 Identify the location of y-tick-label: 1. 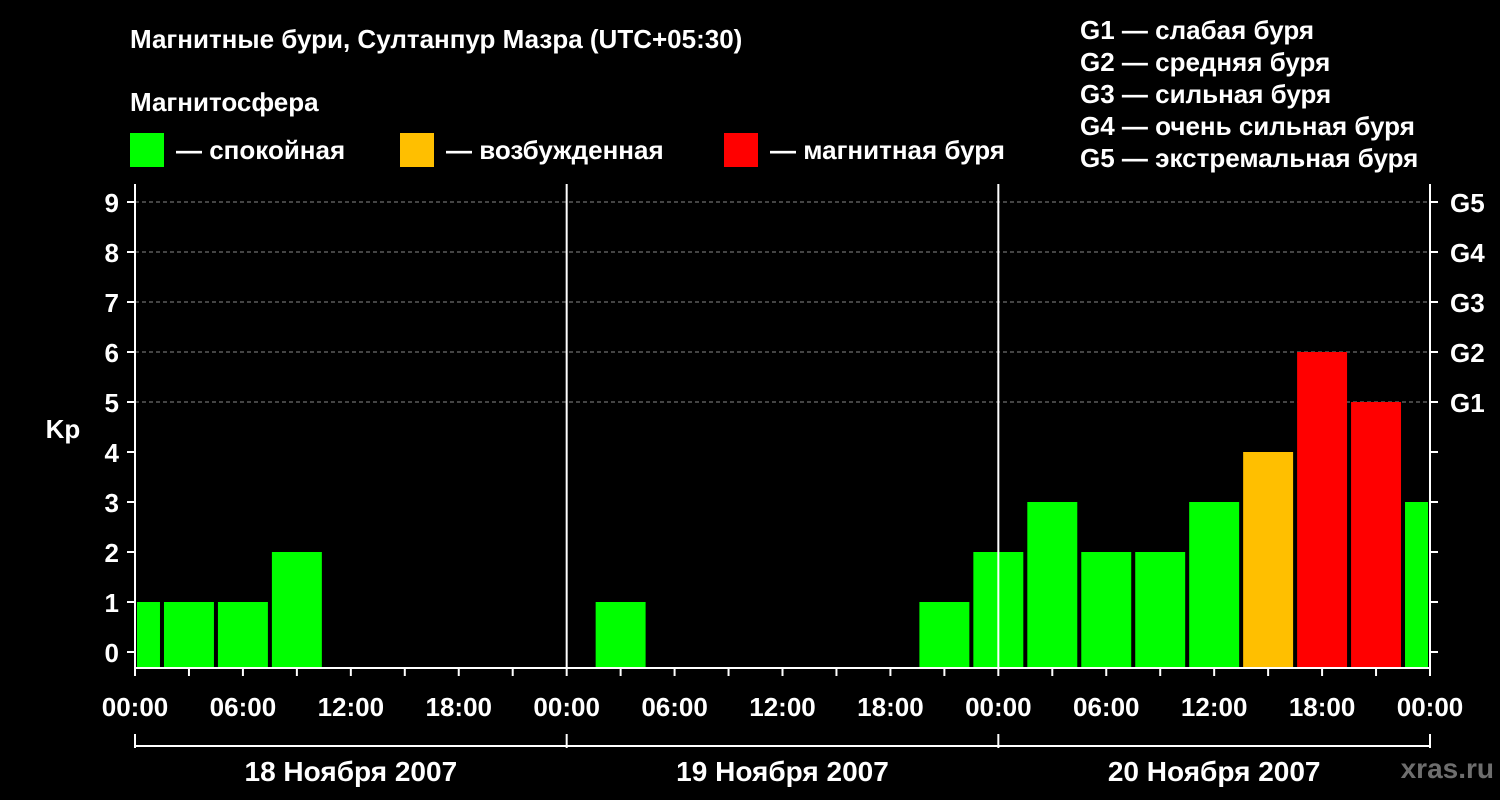
(112, 603).